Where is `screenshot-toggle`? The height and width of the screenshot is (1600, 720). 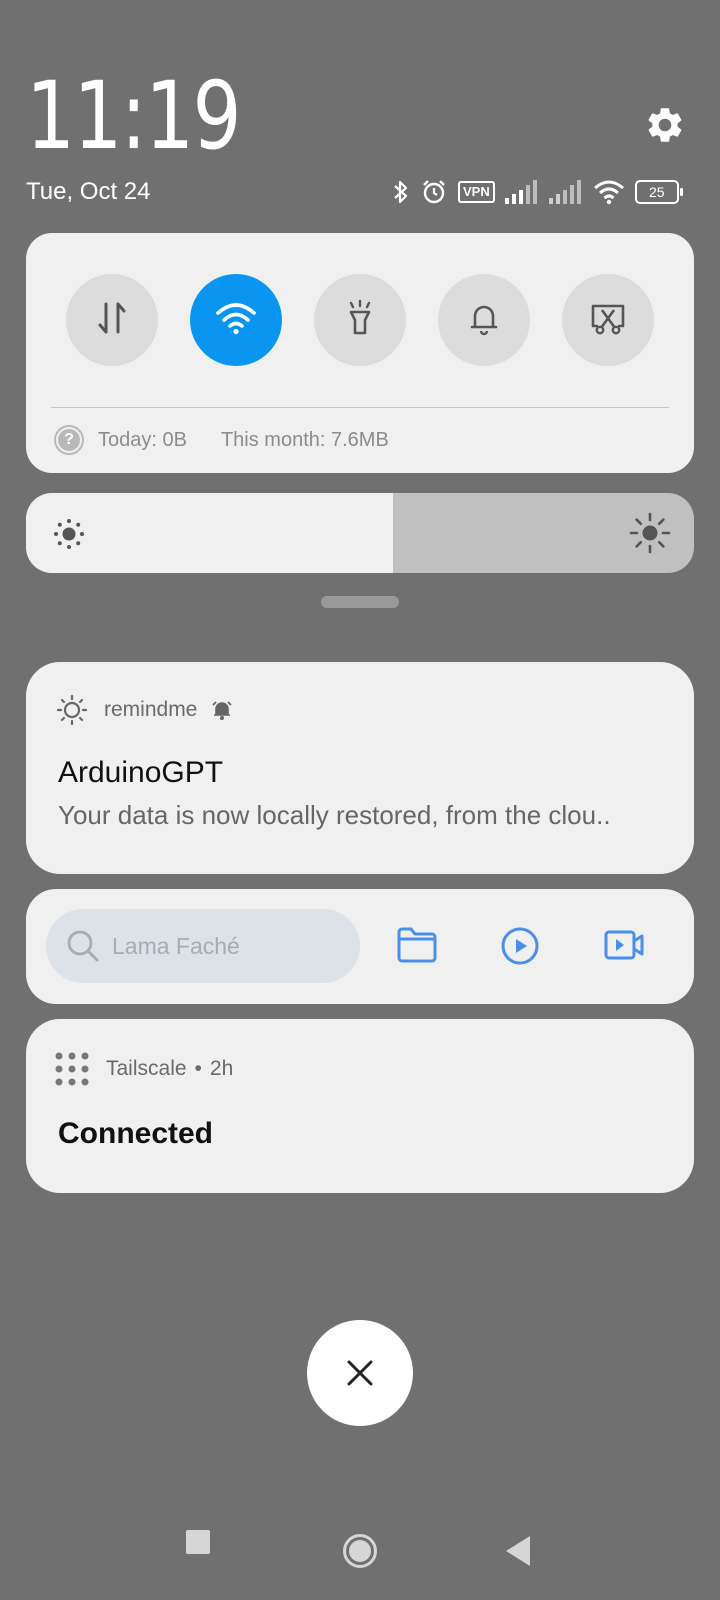 screenshot-toggle is located at coordinates (608, 320).